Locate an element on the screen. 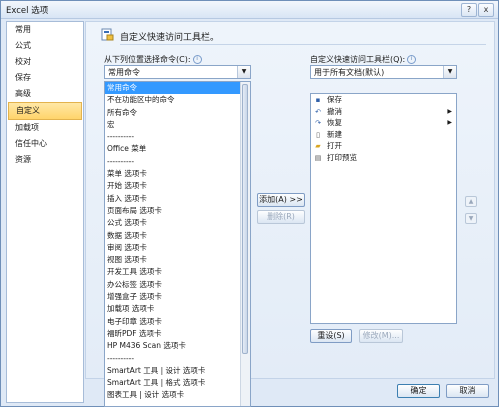 The image size is (499, 407). qat-item-label: 打开 is located at coordinates (334, 145).